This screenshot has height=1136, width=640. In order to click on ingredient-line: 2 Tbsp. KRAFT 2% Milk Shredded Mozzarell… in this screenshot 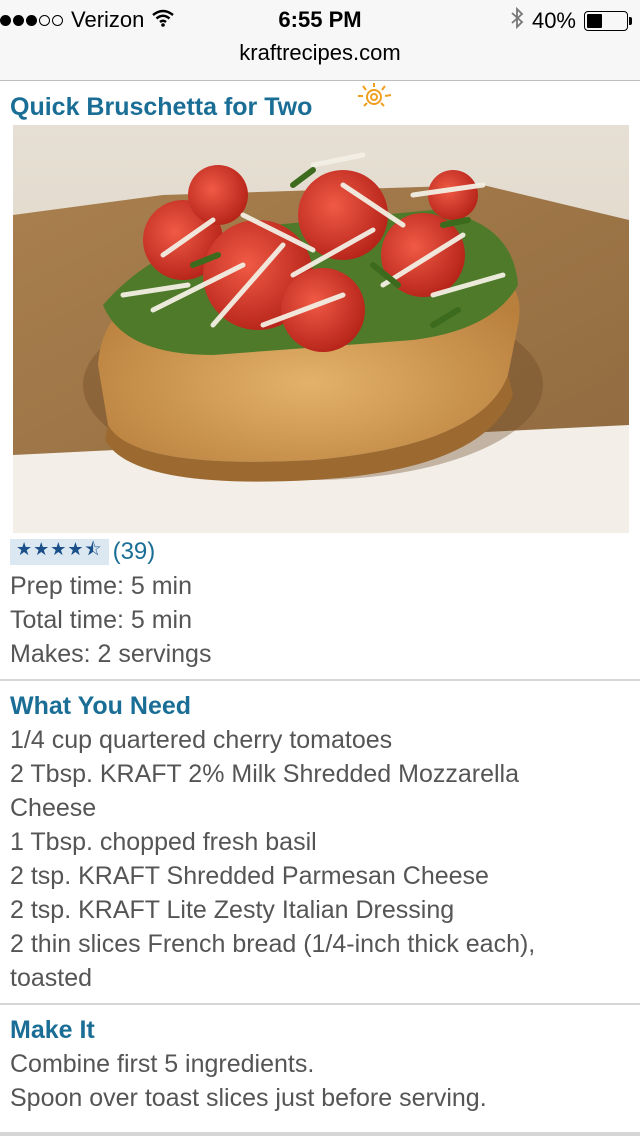, I will do `click(265, 774)`.